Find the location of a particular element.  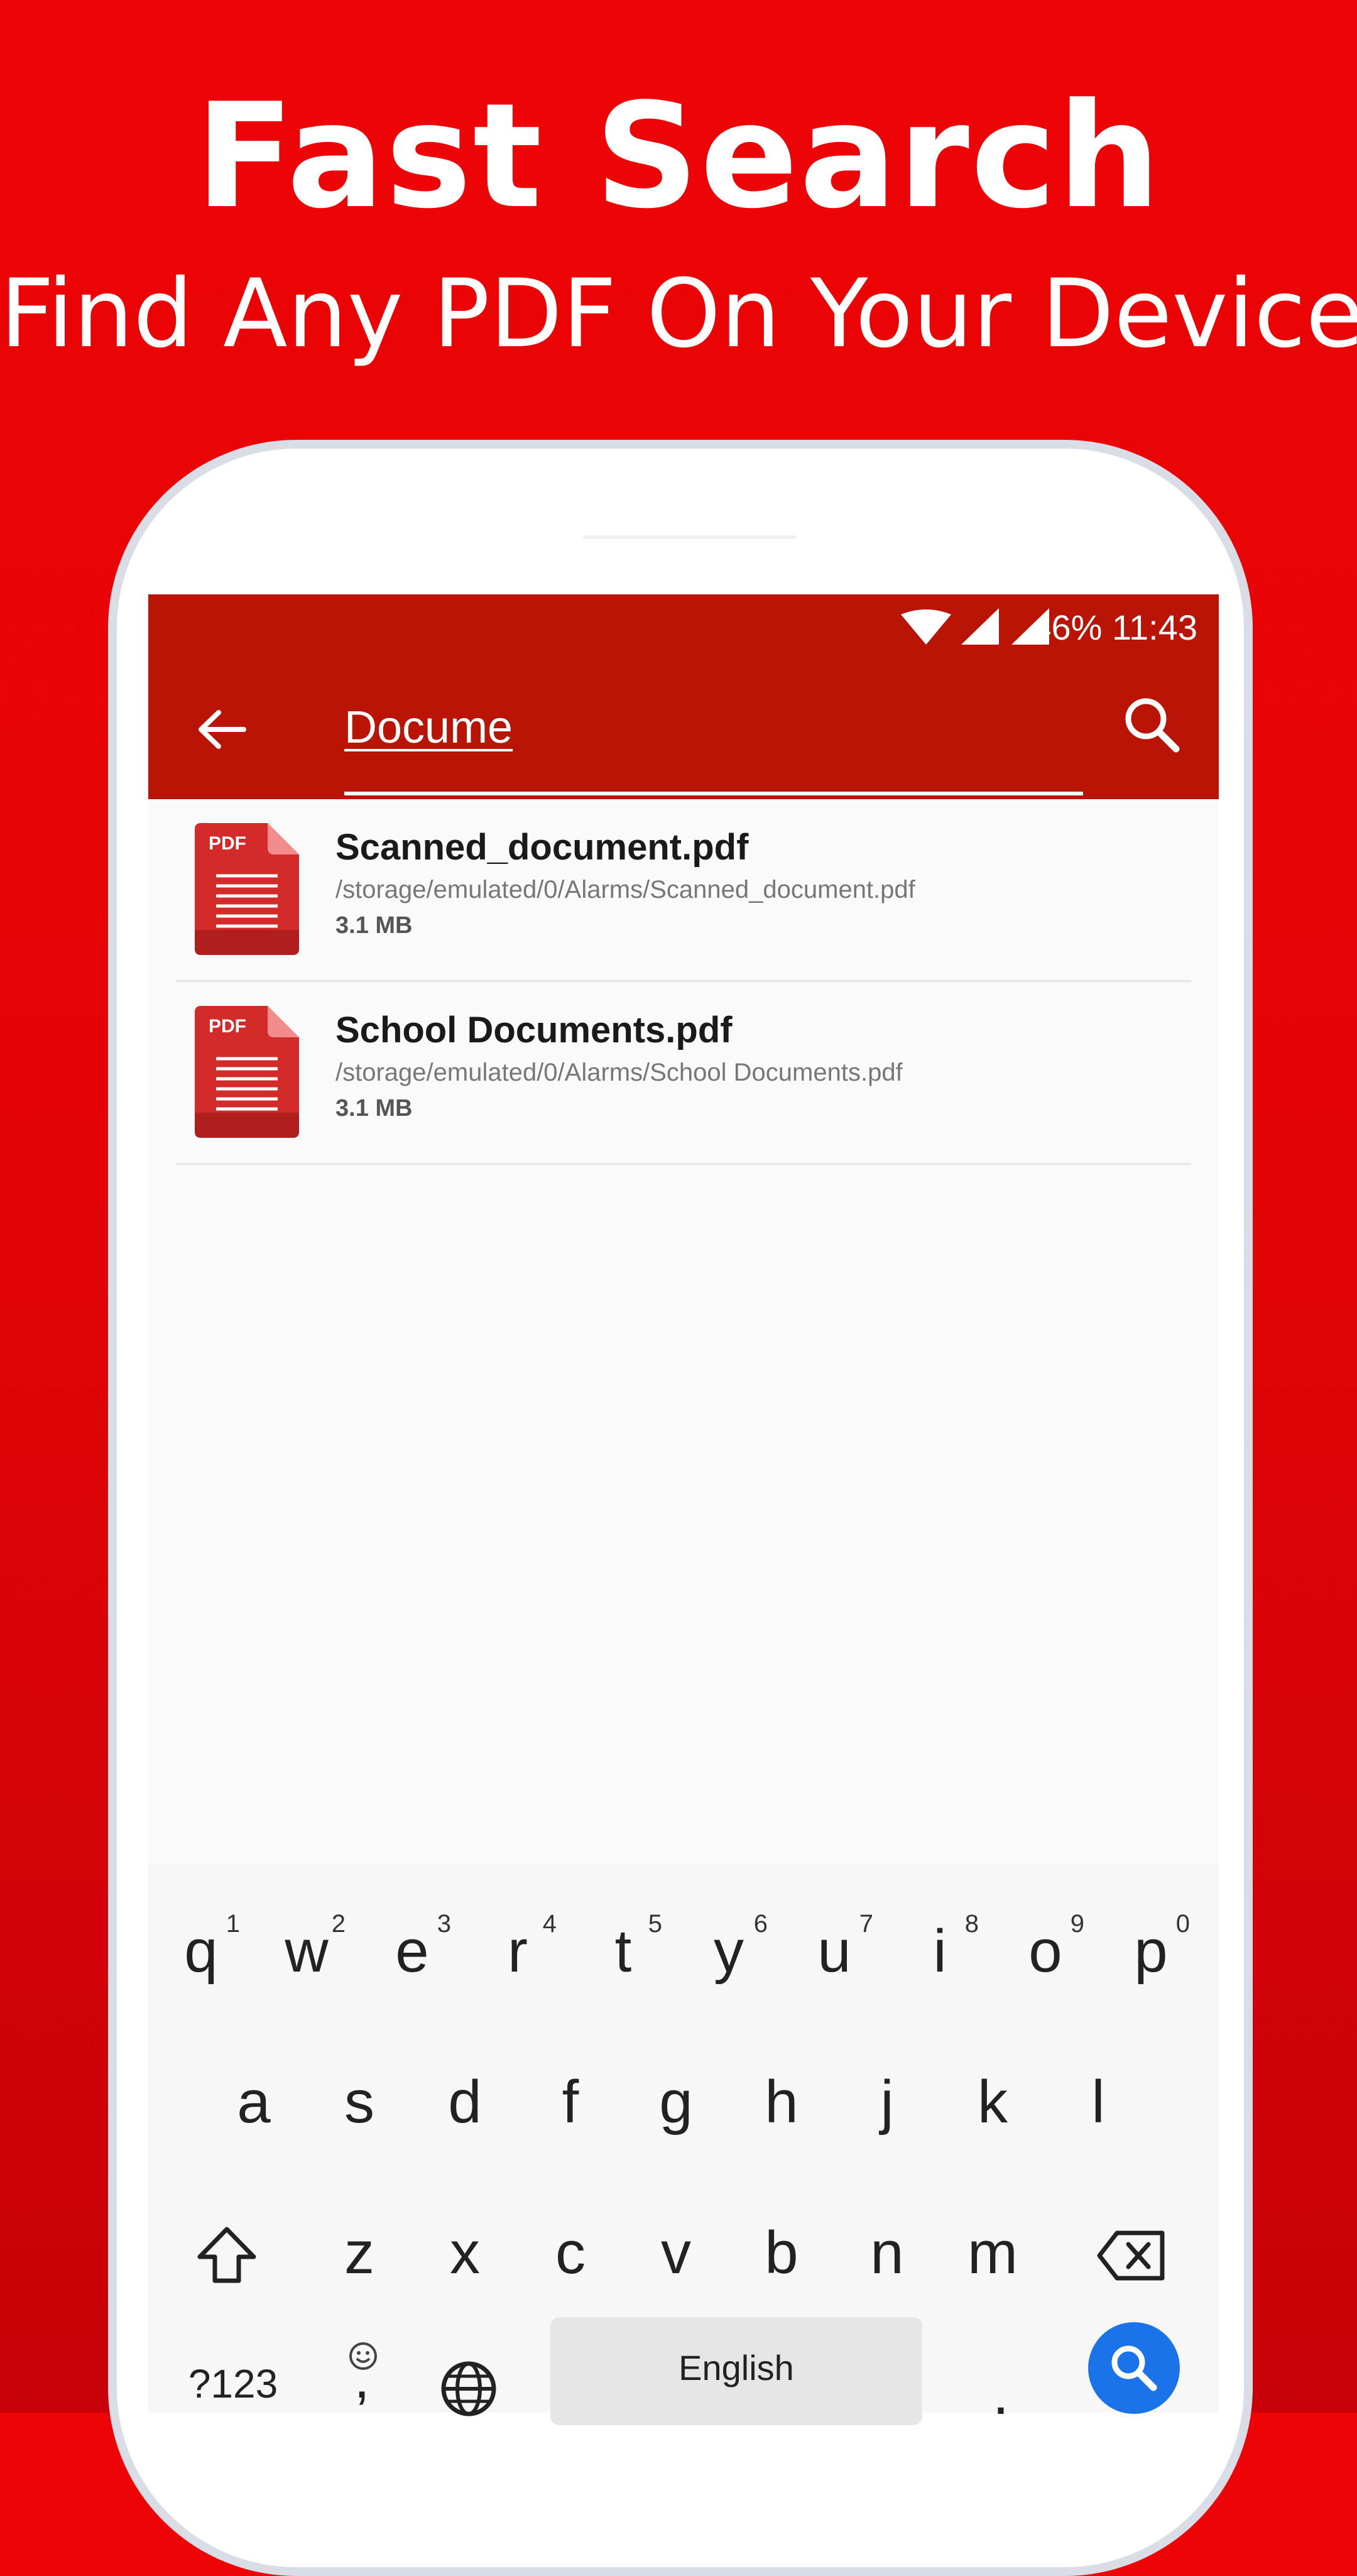

key-v: v is located at coordinates (676, 2253).